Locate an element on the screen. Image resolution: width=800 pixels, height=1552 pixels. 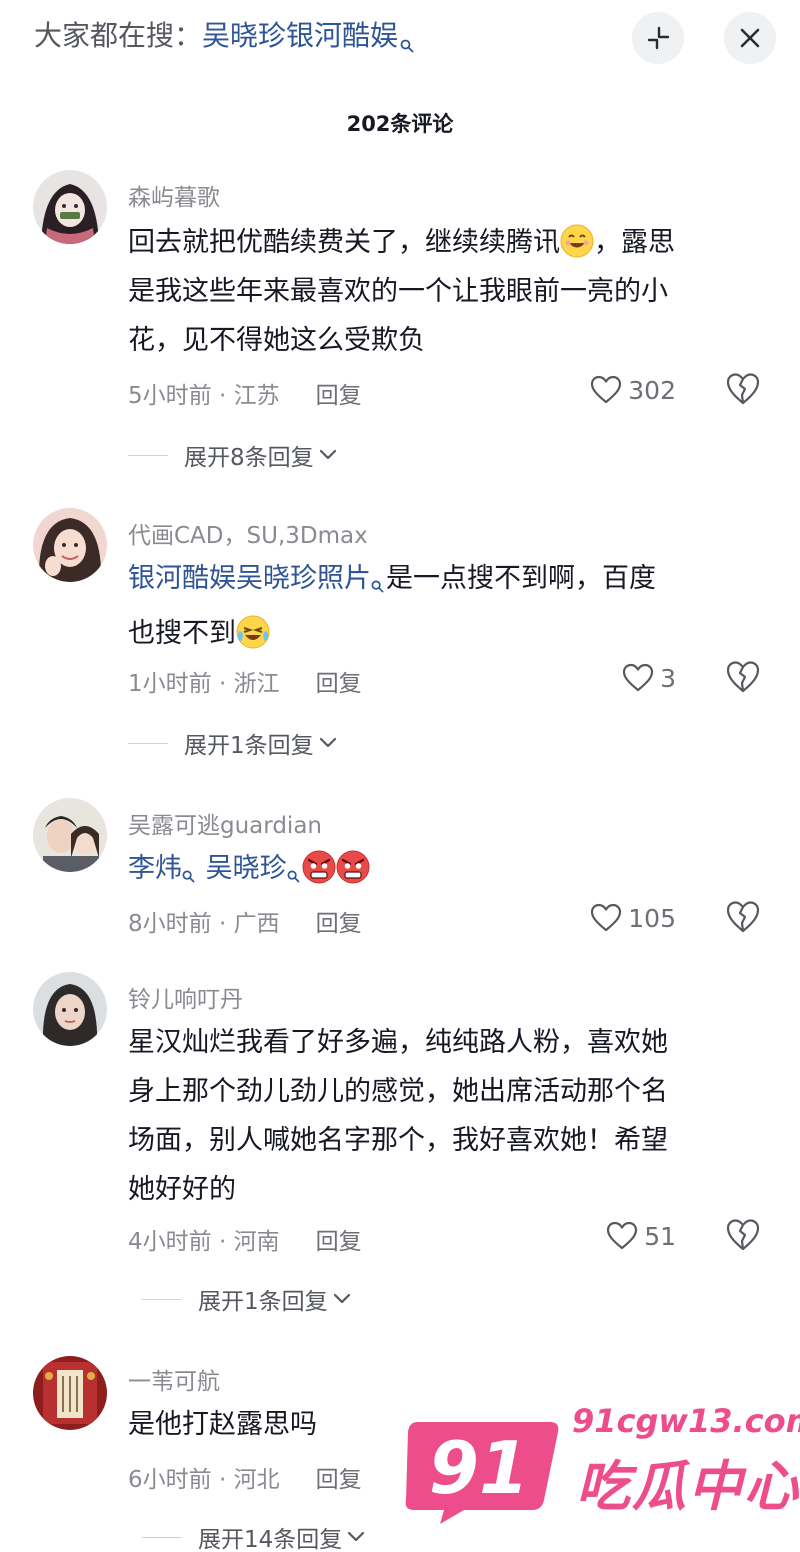
expand-replies-button: 展开14条回复 is located at coordinates (254, 1536).